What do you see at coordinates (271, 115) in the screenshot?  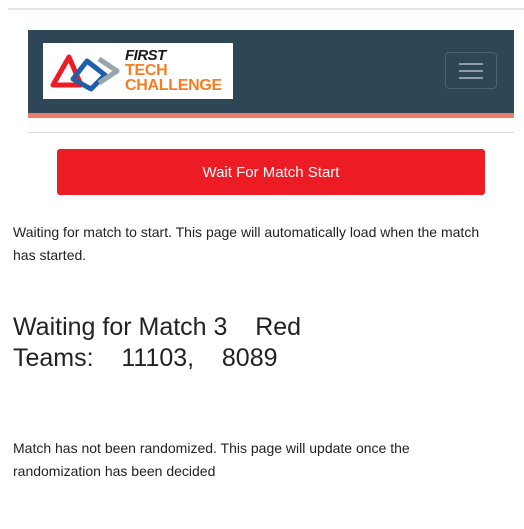 I see `navbar-accent-stripe` at bounding box center [271, 115].